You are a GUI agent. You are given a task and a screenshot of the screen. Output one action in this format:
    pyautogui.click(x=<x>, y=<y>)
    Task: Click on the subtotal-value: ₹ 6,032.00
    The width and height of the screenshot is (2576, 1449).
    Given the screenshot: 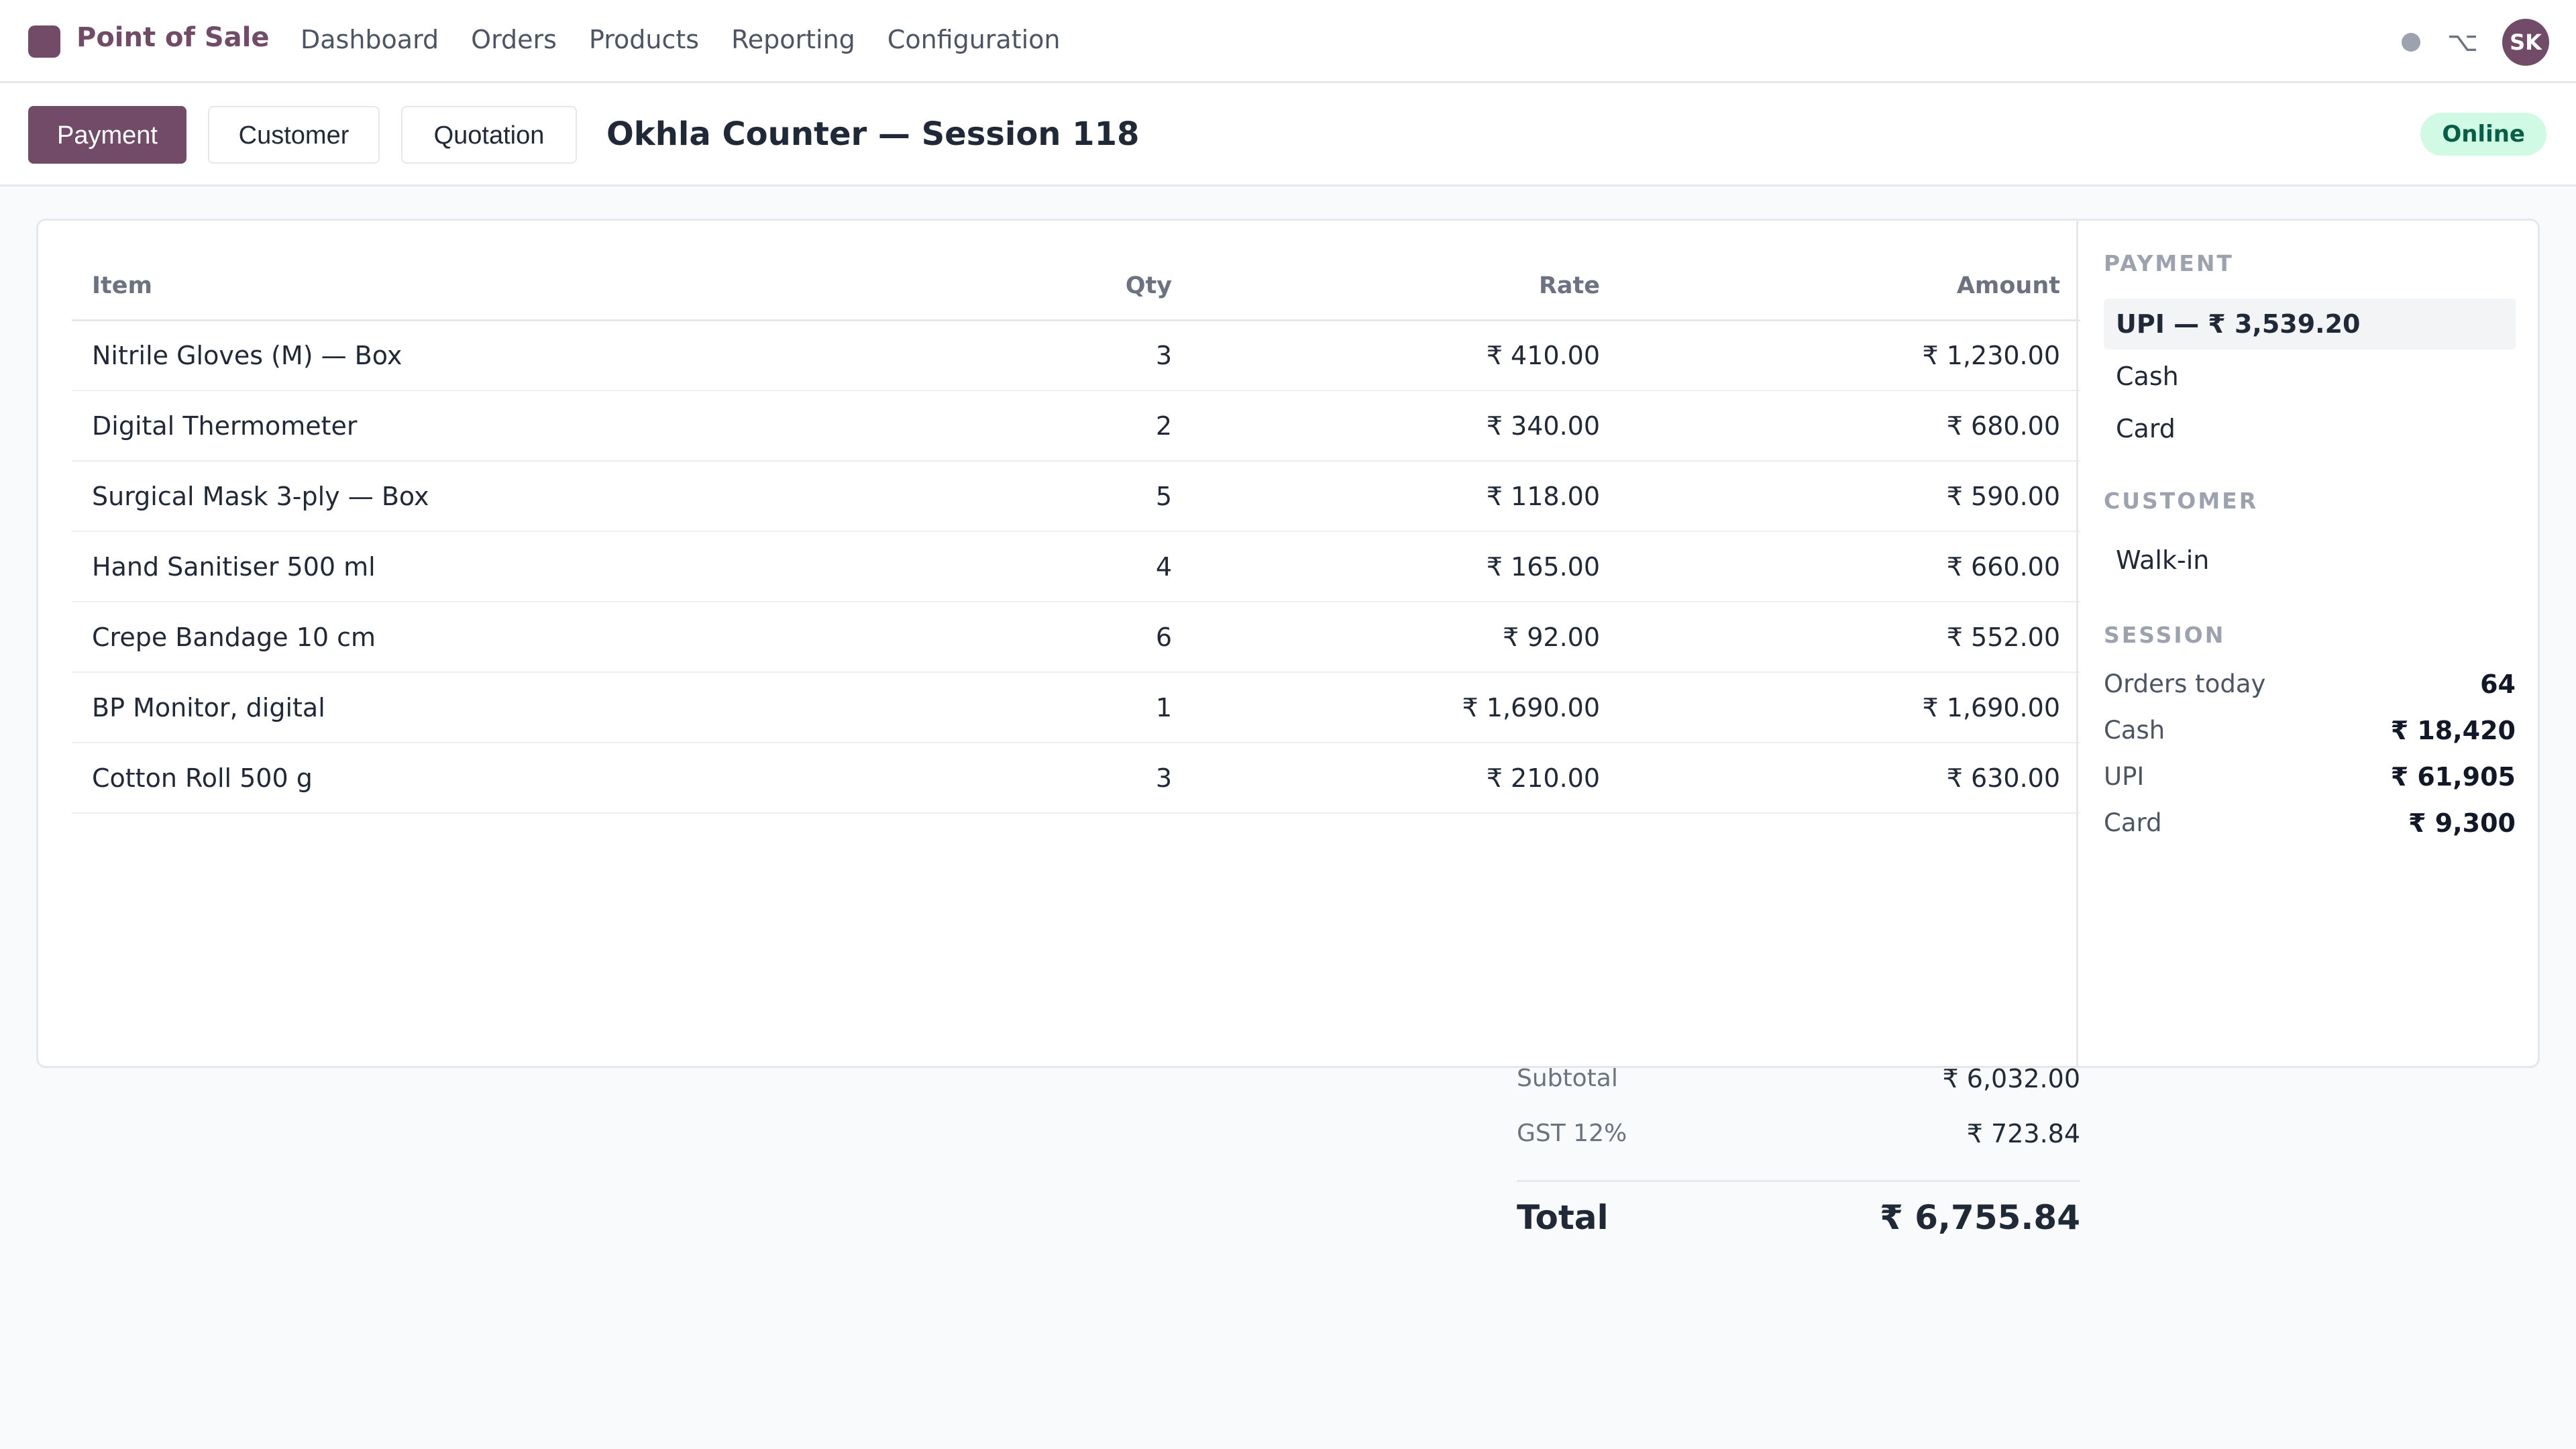 What is the action you would take?
    pyautogui.click(x=2011, y=1078)
    